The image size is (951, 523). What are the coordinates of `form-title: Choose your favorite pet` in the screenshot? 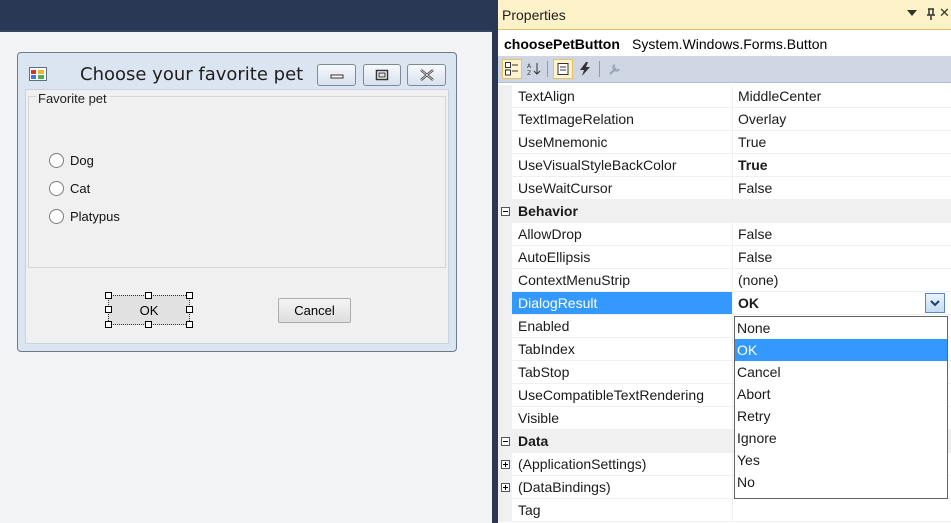 It's located at (192, 74).